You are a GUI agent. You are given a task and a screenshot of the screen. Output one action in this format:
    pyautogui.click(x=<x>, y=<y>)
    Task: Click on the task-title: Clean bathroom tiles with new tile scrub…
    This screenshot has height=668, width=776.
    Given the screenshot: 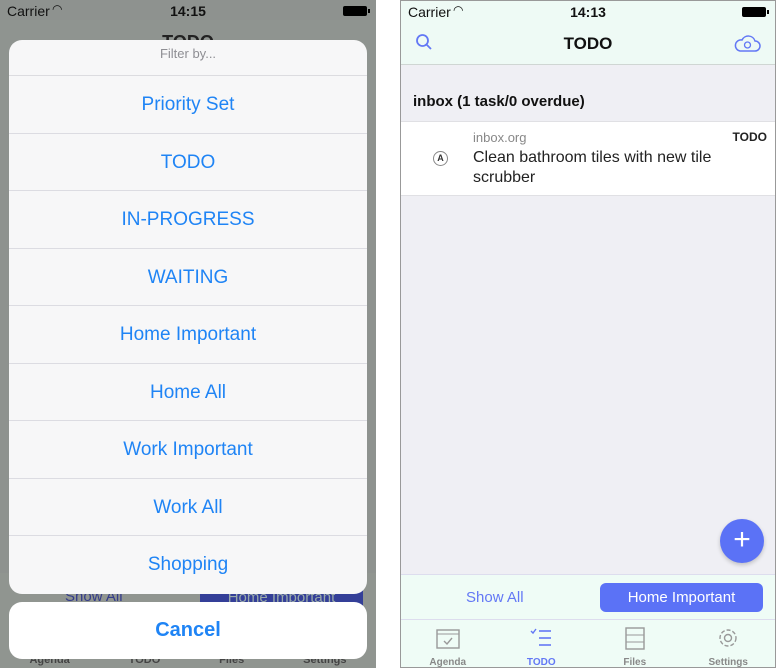 What is the action you would take?
    pyautogui.click(x=592, y=167)
    